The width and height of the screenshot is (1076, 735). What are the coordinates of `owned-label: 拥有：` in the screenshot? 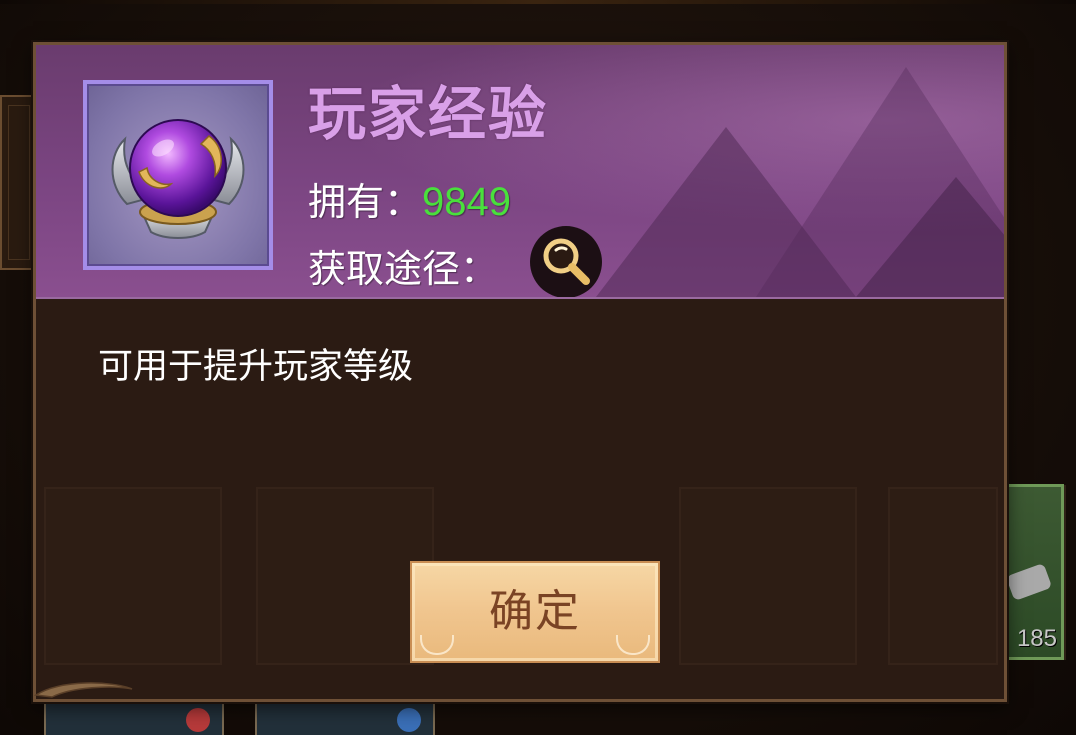 It's located at (365, 202).